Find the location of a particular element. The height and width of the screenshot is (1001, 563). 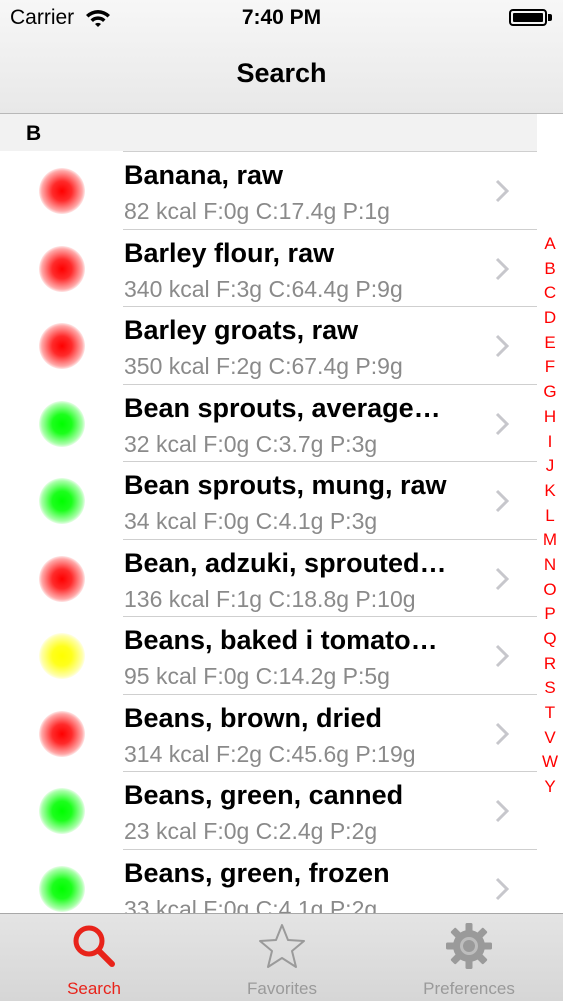

item-detail: 350 kcal F:2g C:67.4g P:9g is located at coordinates (263, 366).